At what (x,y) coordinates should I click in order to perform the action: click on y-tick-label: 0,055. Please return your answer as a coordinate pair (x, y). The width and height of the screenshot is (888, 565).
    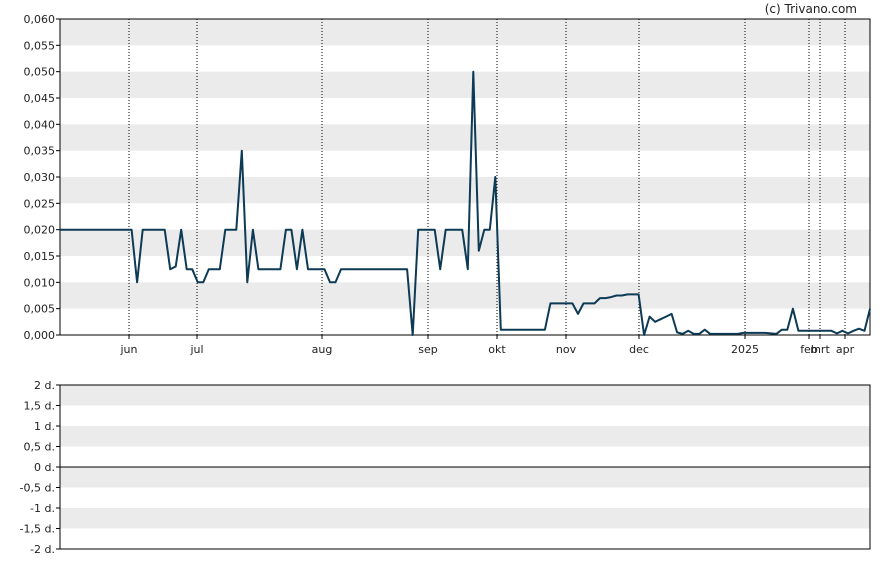
    Looking at the image, I should click on (40, 45).